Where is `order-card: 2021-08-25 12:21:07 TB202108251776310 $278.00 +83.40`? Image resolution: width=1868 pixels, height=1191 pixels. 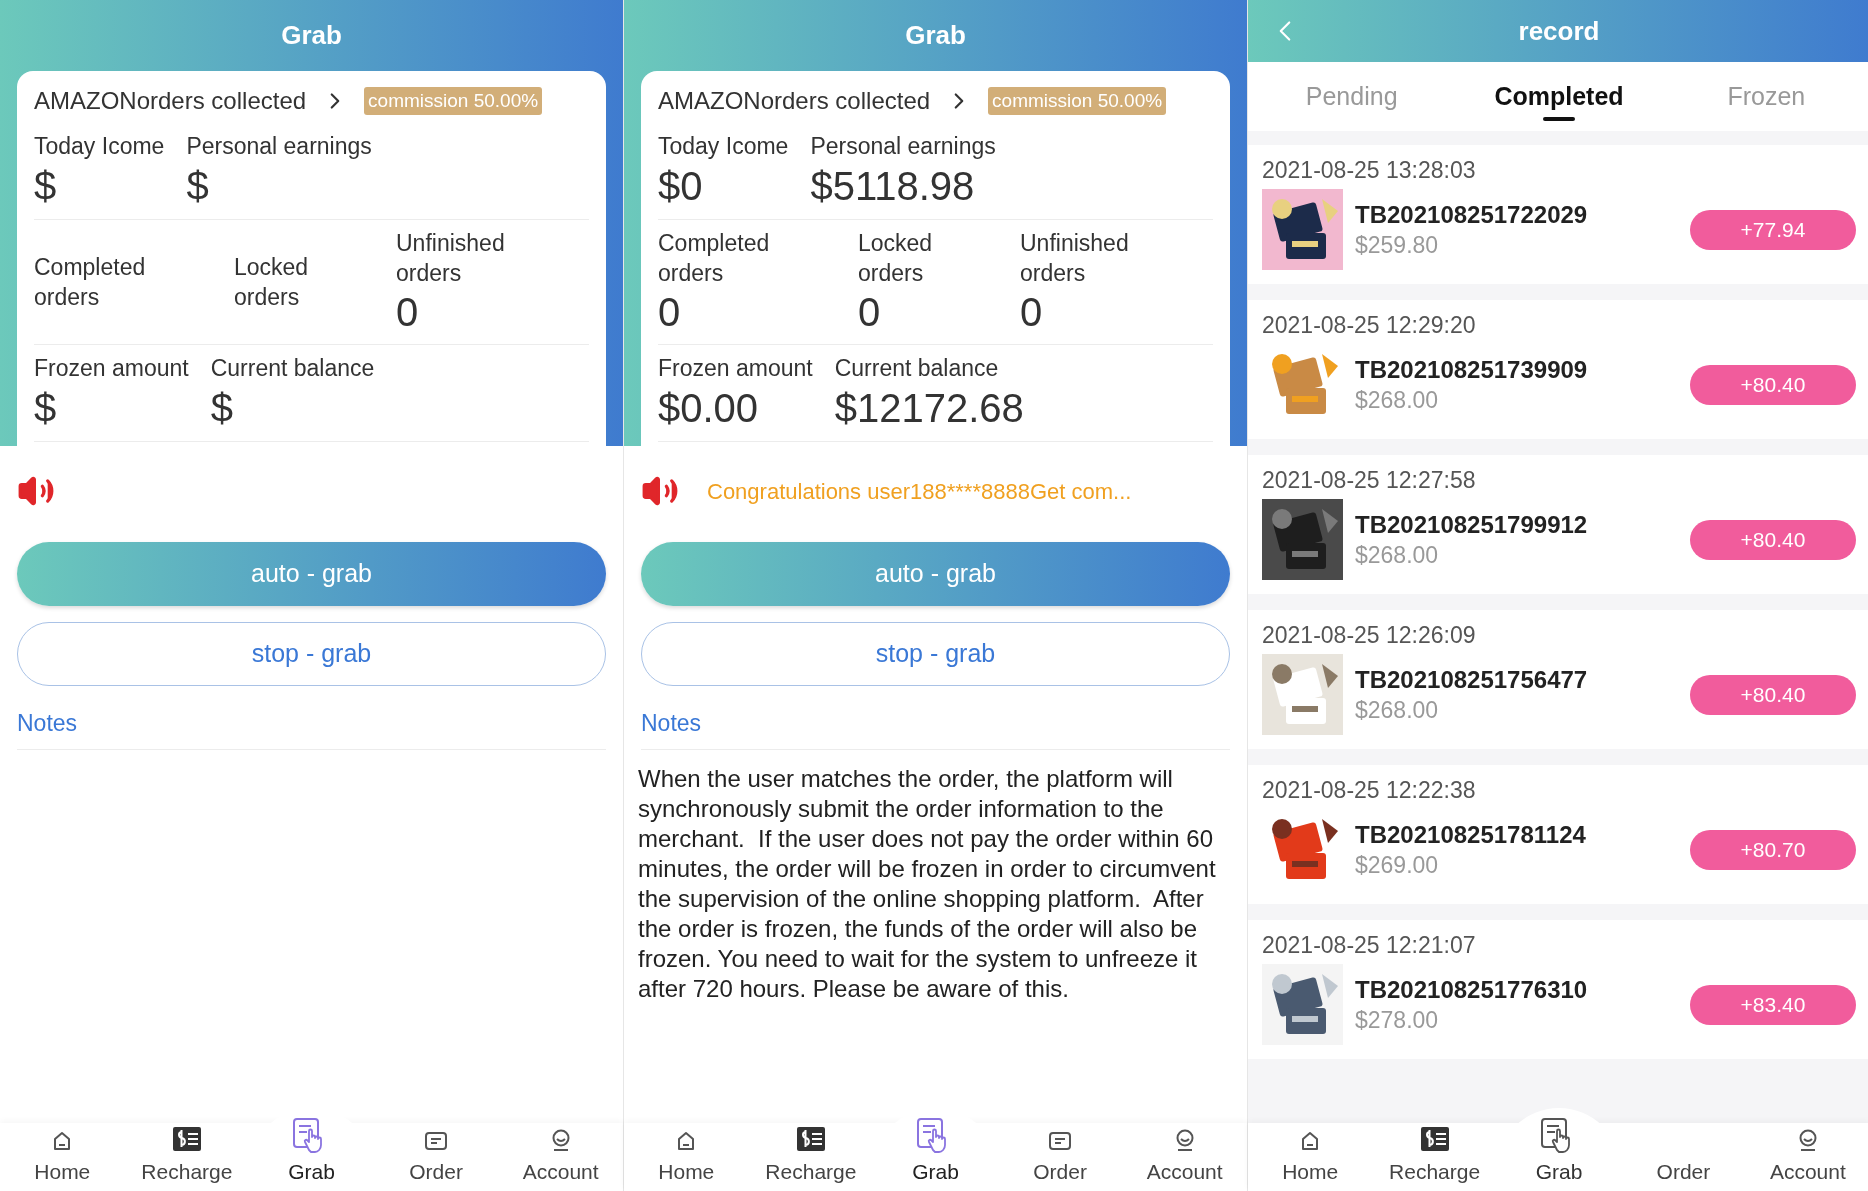 order-card: 2021-08-25 12:21:07 TB202108251776310 $278.00 +83.40 is located at coordinates (1558, 989).